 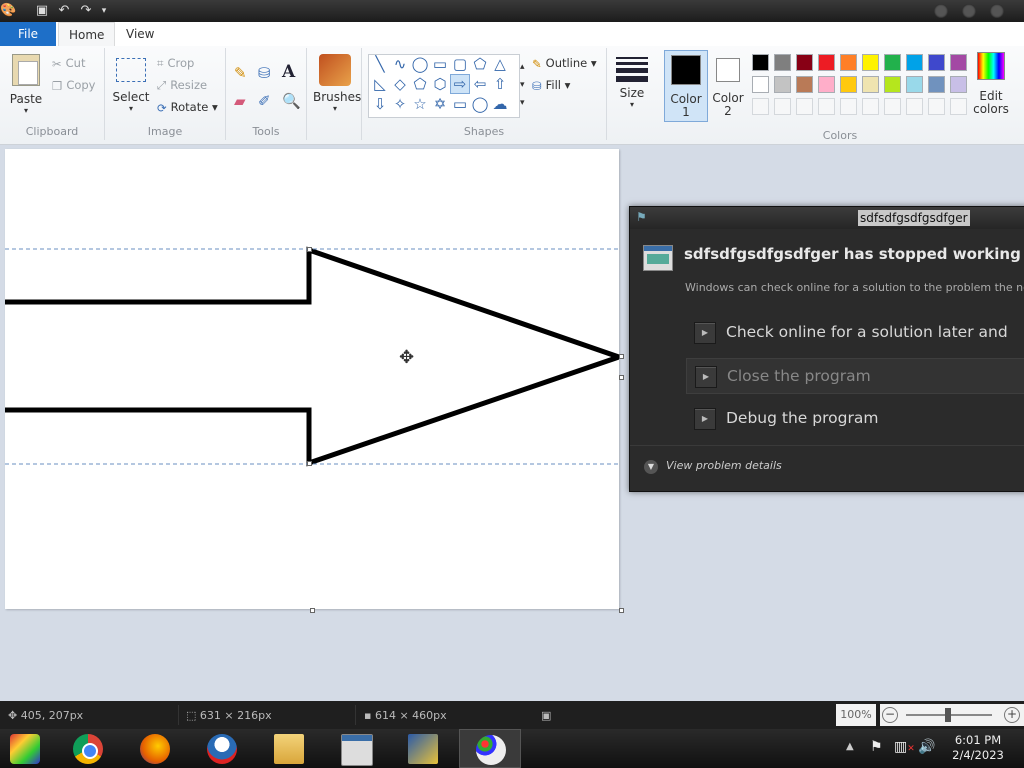 What do you see at coordinates (876, 747) in the screenshot?
I see `action-center-flag-icon: ⚑` at bounding box center [876, 747].